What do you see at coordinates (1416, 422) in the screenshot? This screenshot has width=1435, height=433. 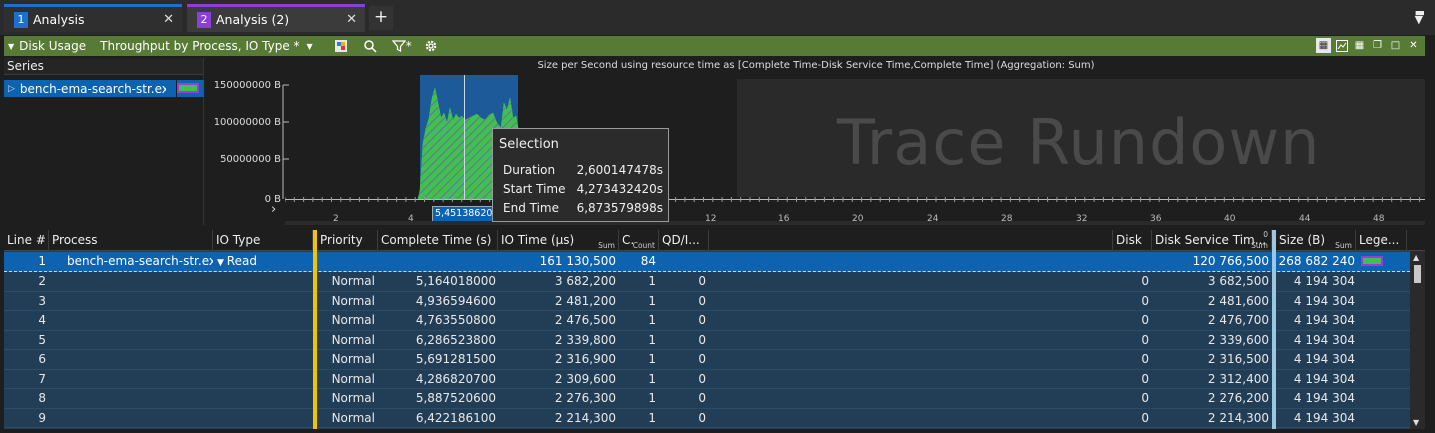 I see `scroll-down-icon: ▼` at bounding box center [1416, 422].